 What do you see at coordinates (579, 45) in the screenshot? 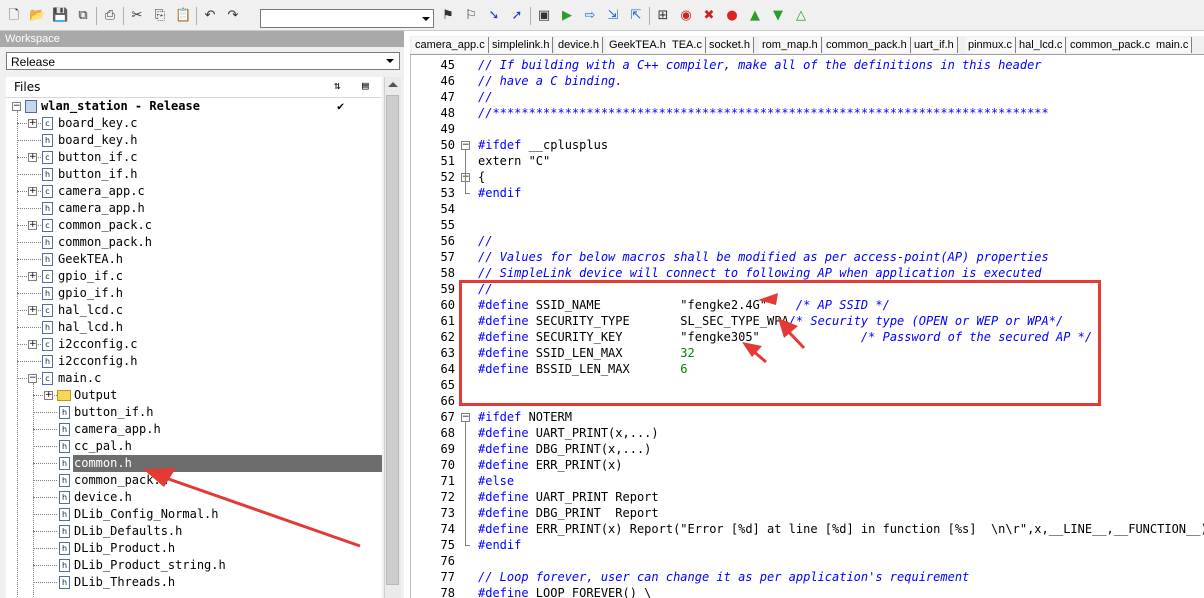
I see `tab-device-h: device.h` at bounding box center [579, 45].